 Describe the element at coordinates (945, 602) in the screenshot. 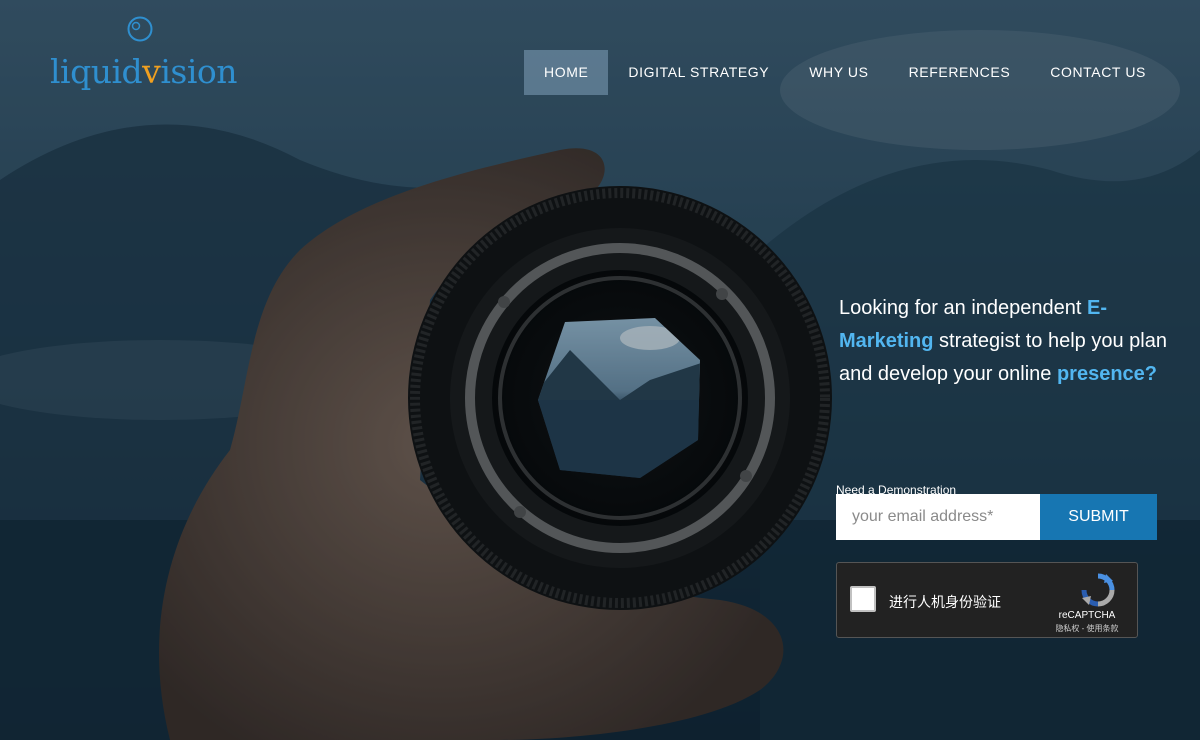

I see `recaptcha-label: 进行人机身份验证` at that location.